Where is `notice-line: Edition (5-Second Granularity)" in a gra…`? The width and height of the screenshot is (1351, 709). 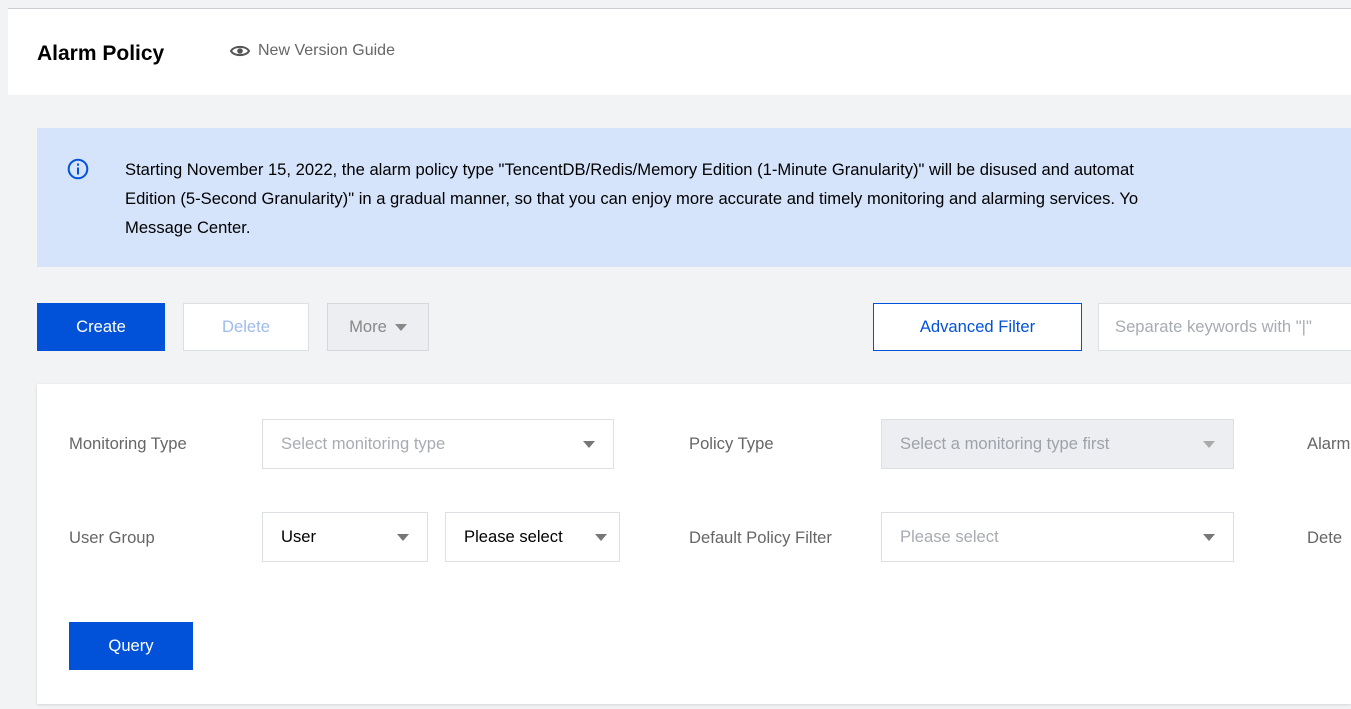 notice-line: Edition (5-Second Granularity)" in a gra… is located at coordinates (632, 198).